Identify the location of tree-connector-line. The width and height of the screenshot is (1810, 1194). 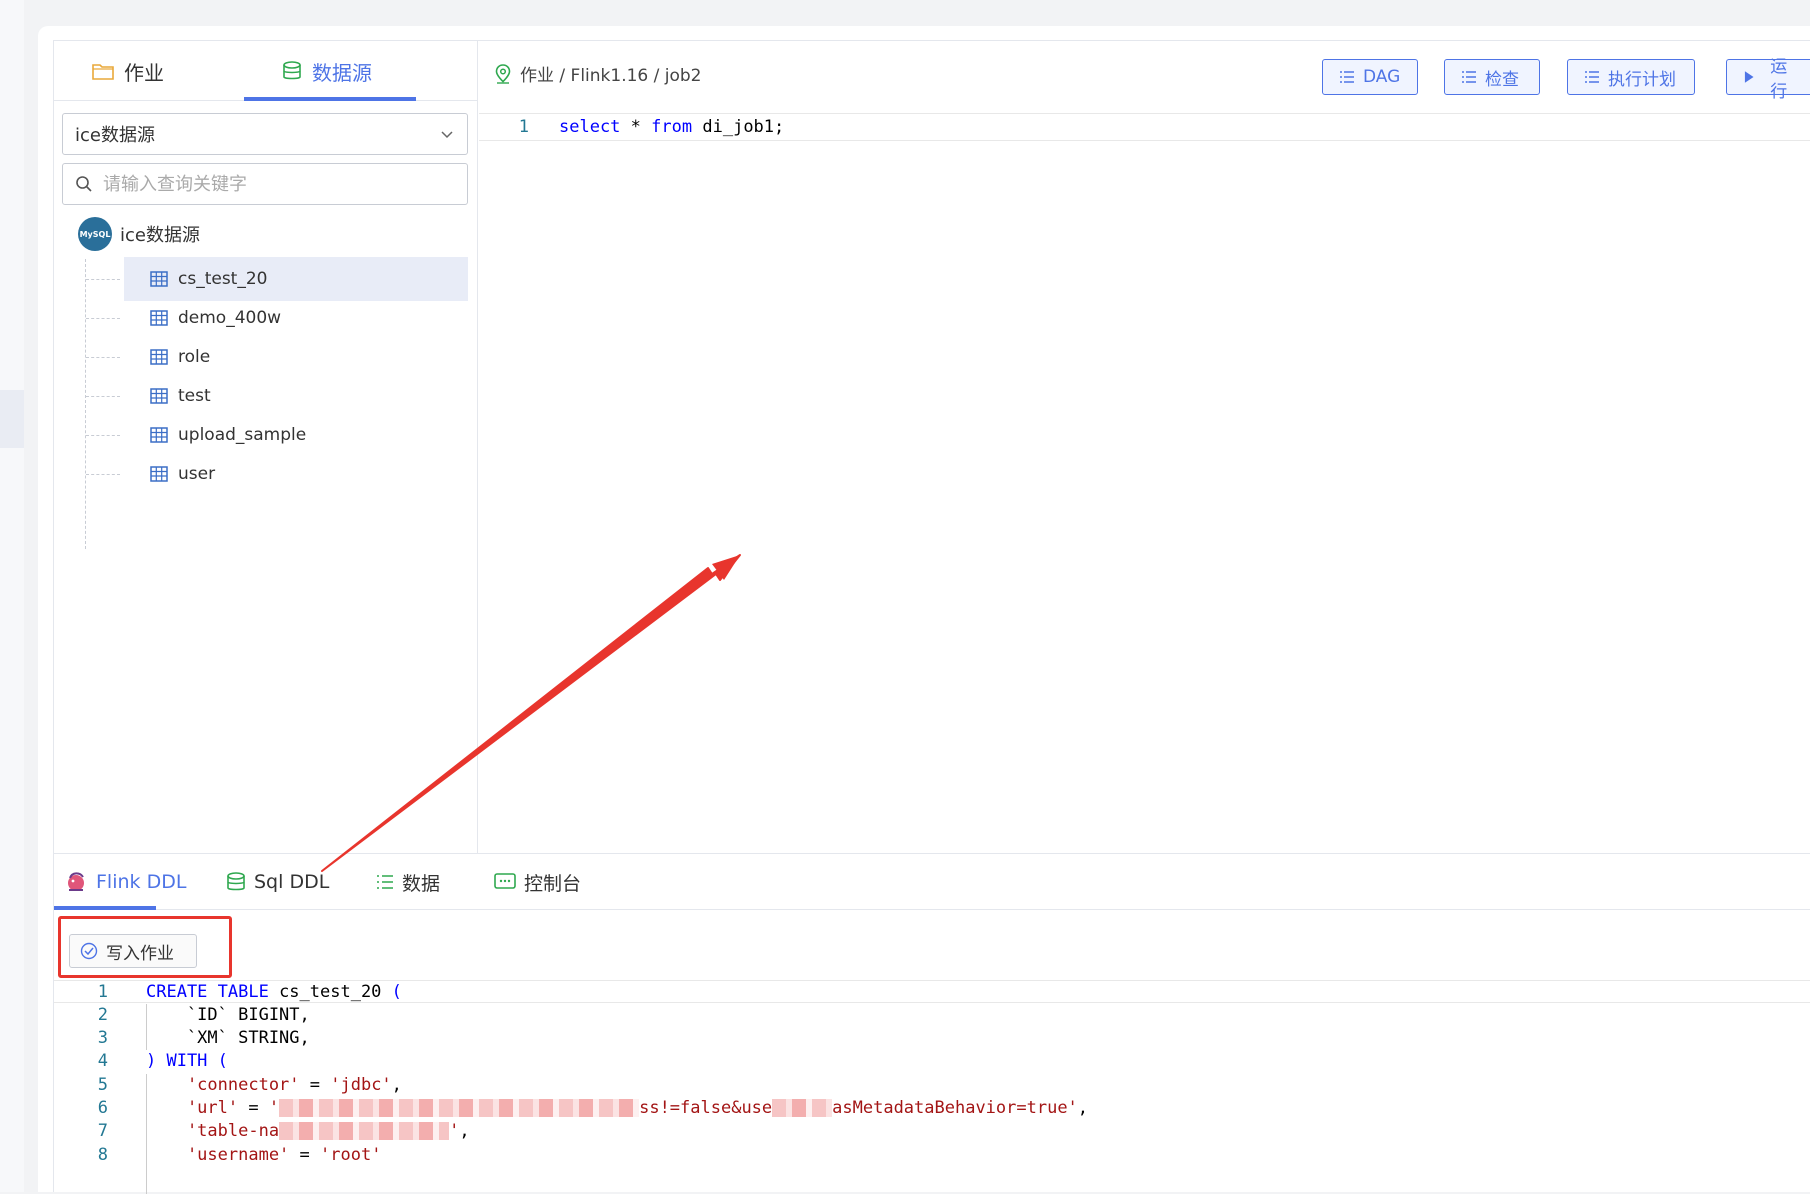
(85, 404).